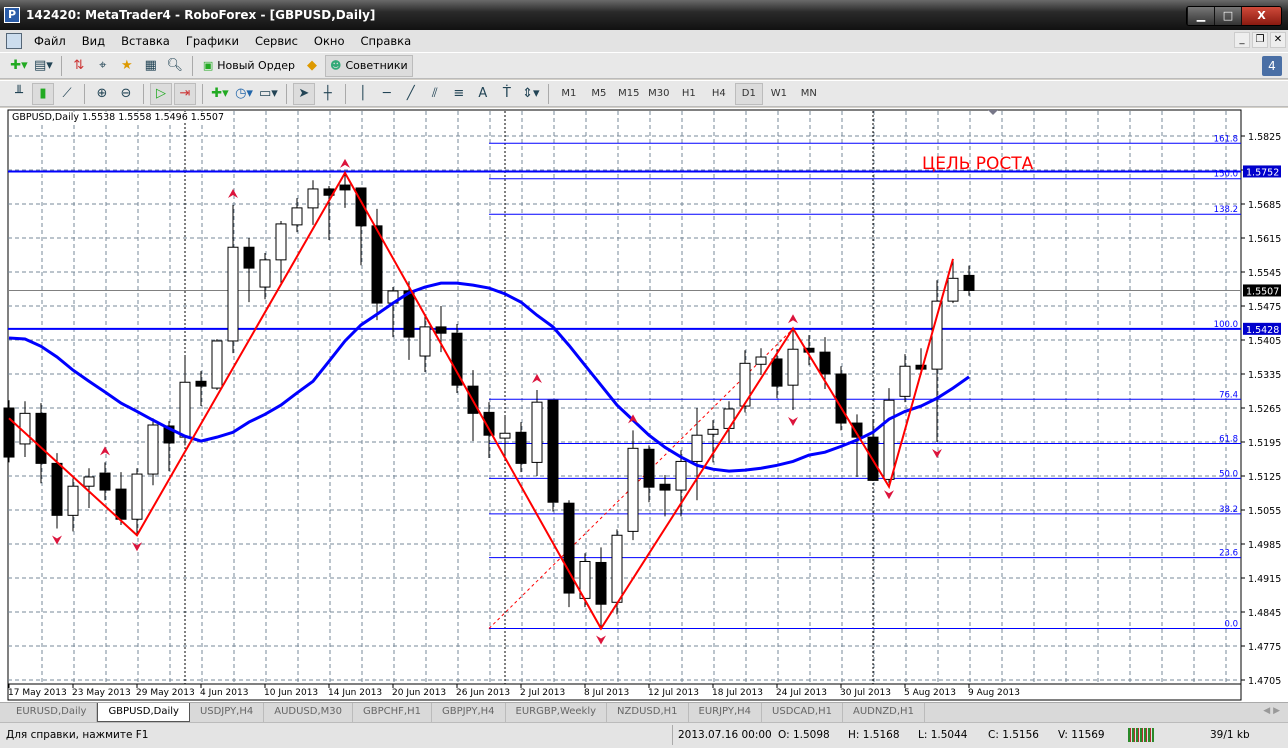 This screenshot has width=1288, height=748. What do you see at coordinates (12, 15) in the screenshot?
I see `app-icon: P` at bounding box center [12, 15].